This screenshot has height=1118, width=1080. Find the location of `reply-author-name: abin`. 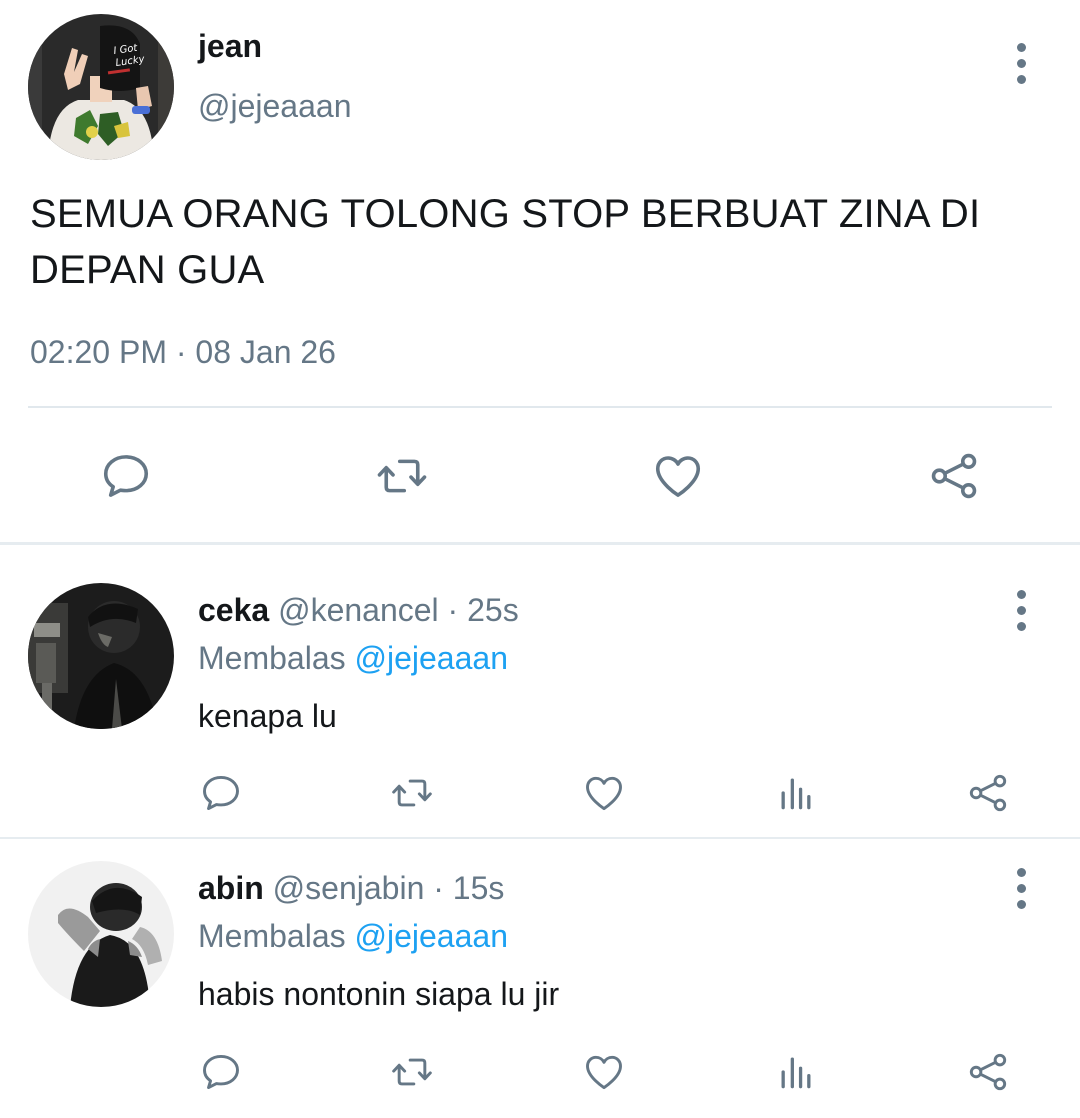

reply-author-name: abin is located at coordinates (231, 888).